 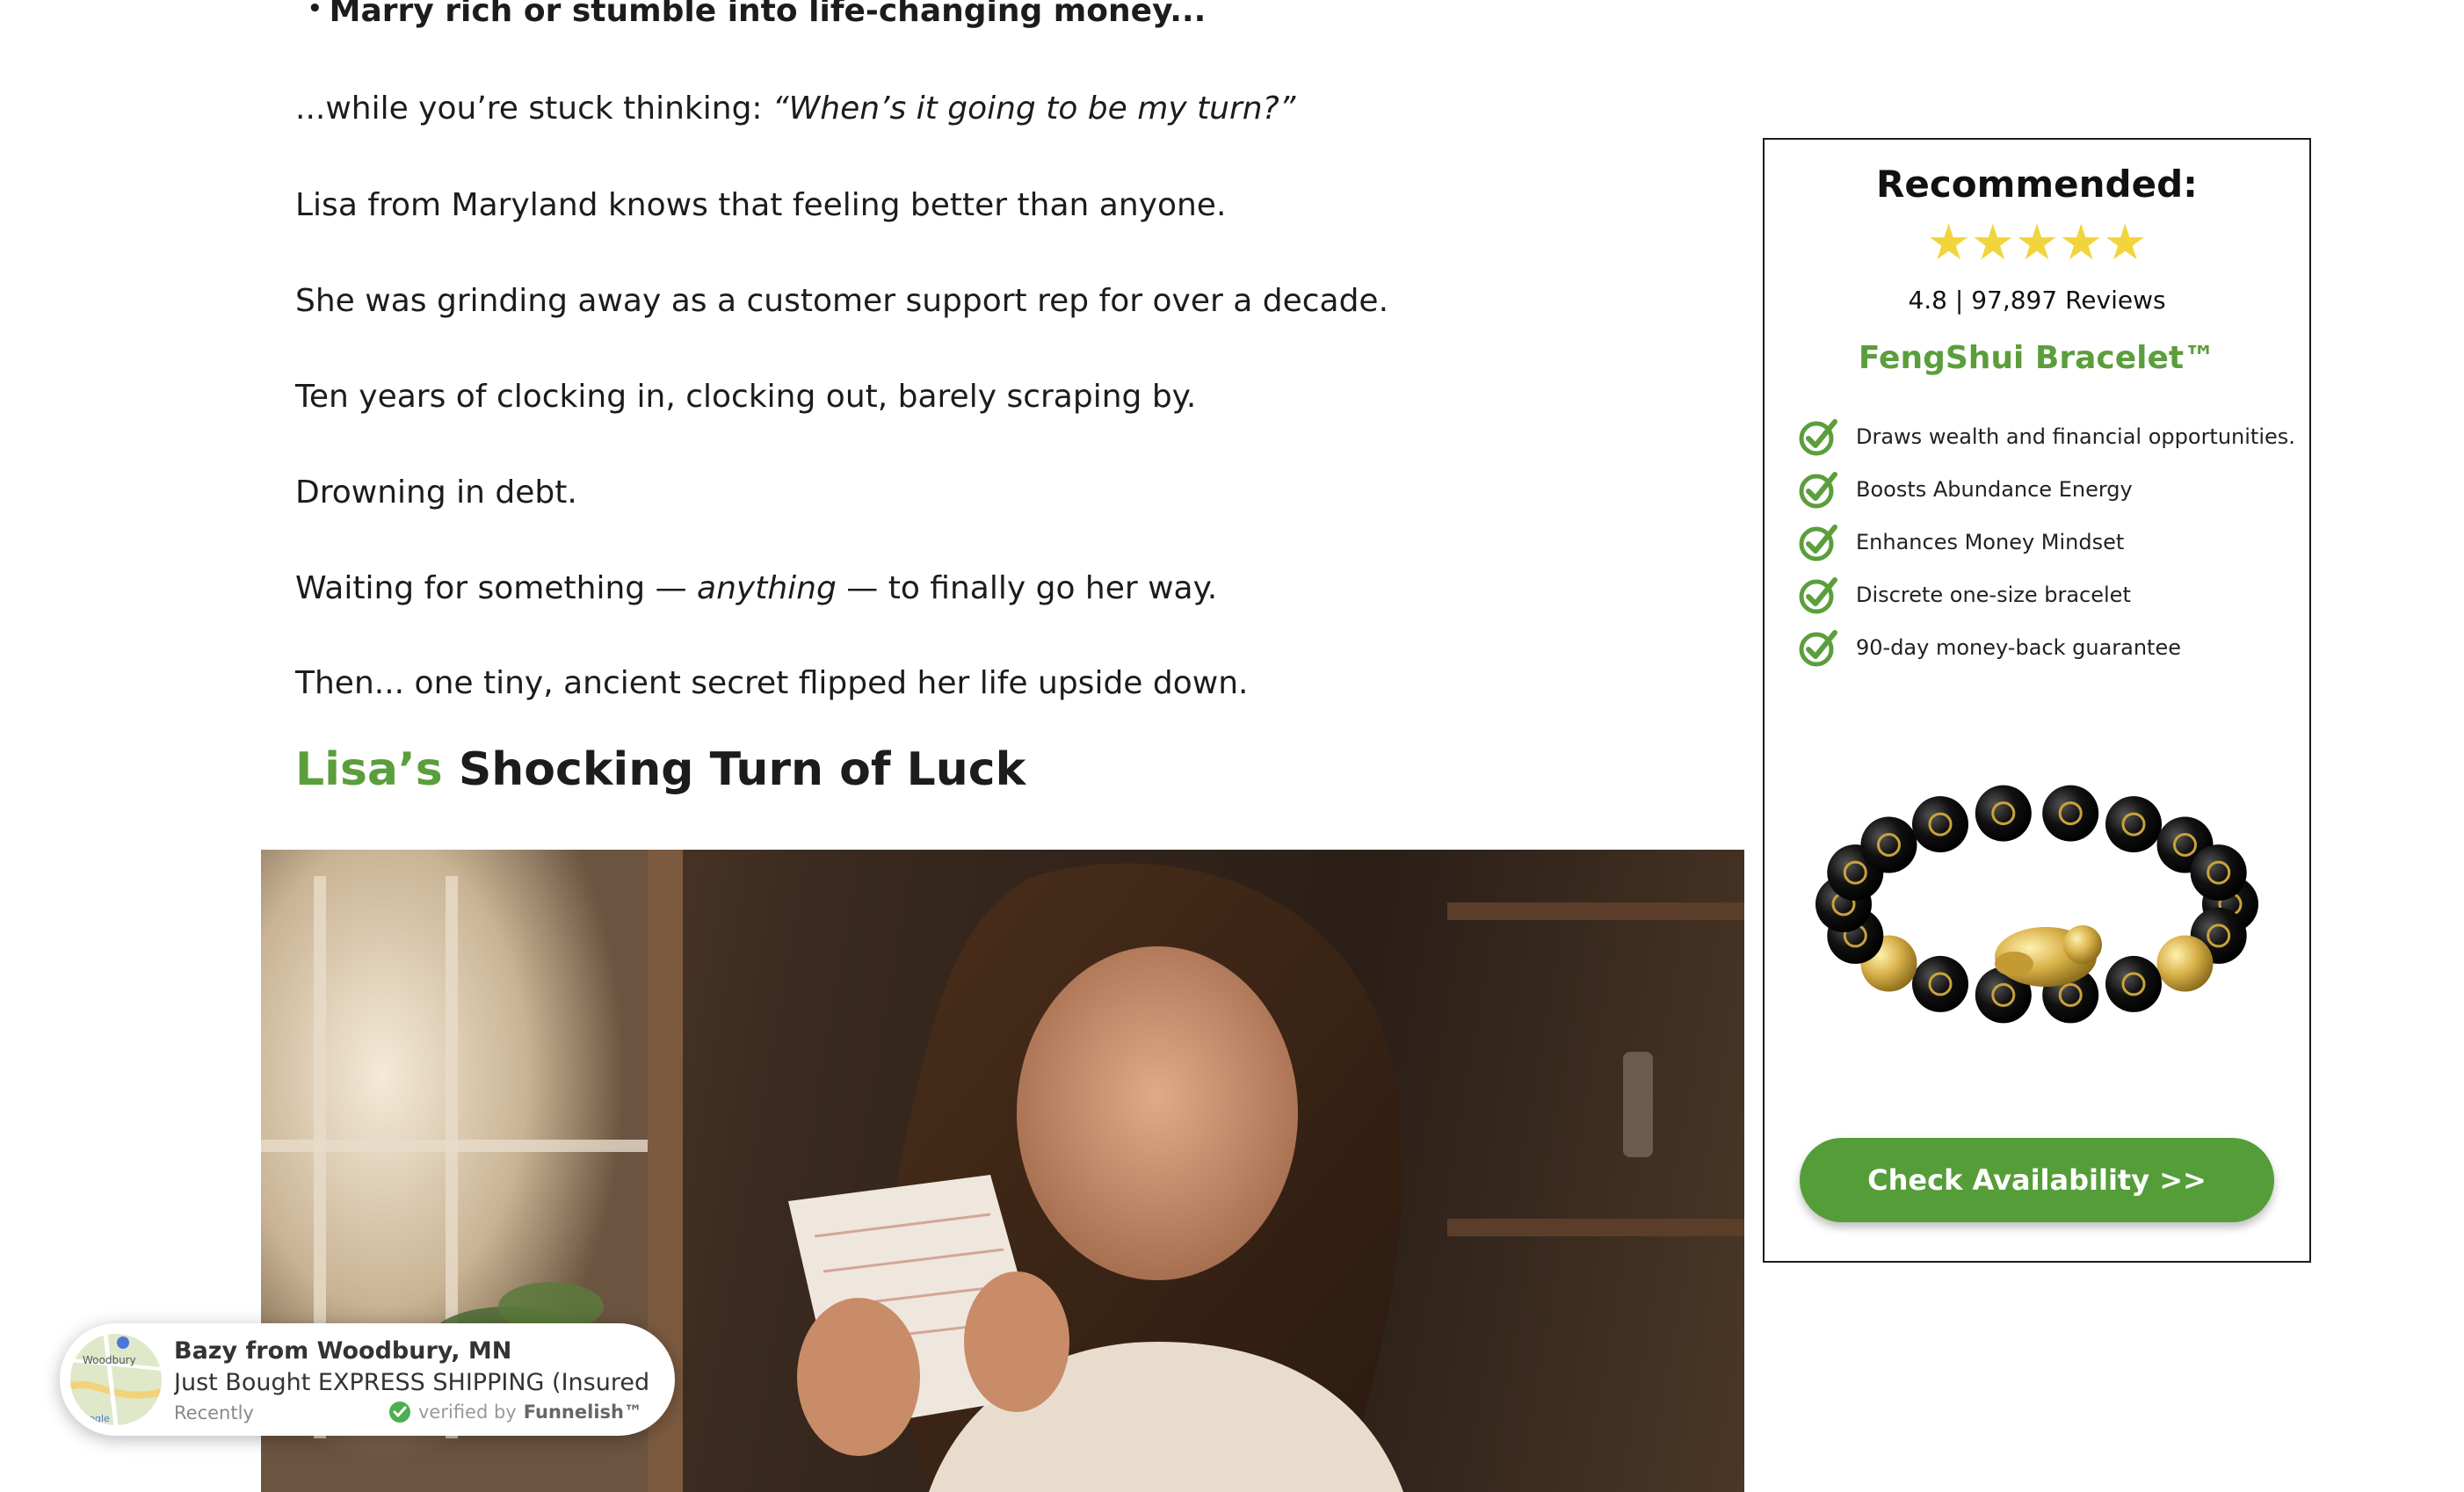 I want to click on purchase-time: Recently, so click(x=214, y=1412).